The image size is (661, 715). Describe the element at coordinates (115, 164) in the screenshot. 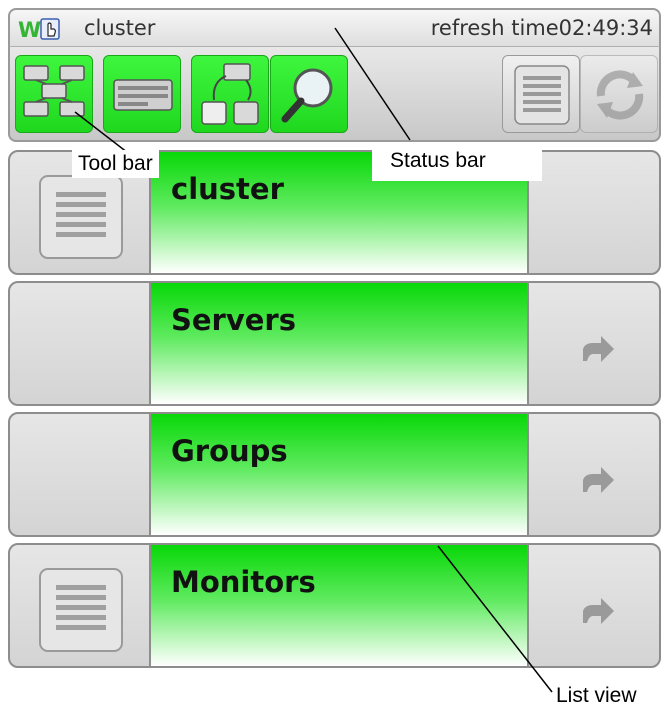

I see `tool-bar-callout: Tool bar` at that location.